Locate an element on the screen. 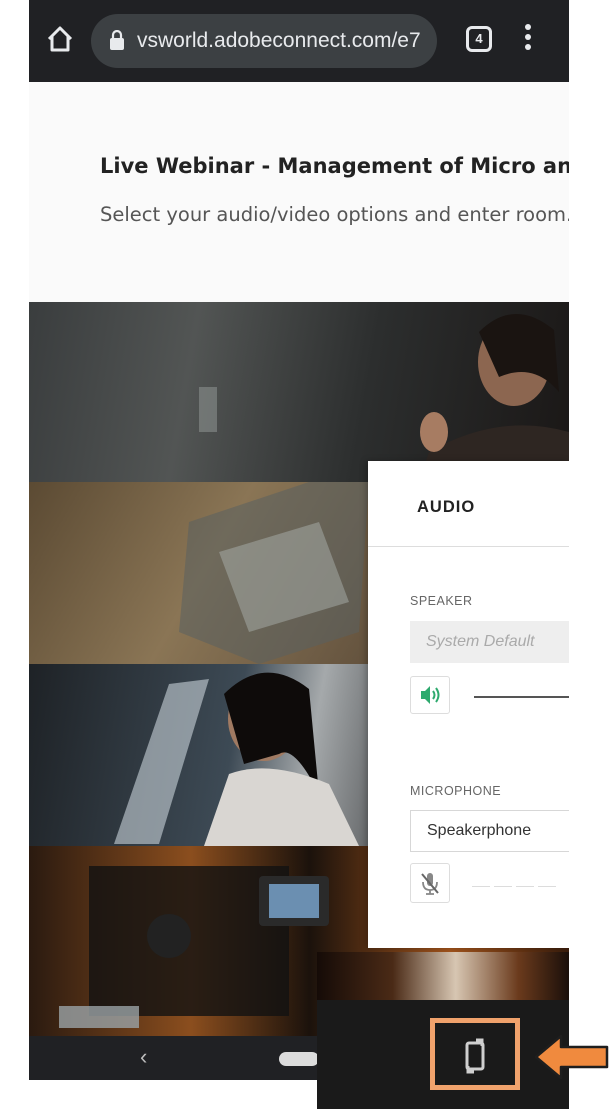 Image resolution: width=610 pixels, height=1109 pixels. microphone-label: MICROPHONE is located at coordinates (456, 791).